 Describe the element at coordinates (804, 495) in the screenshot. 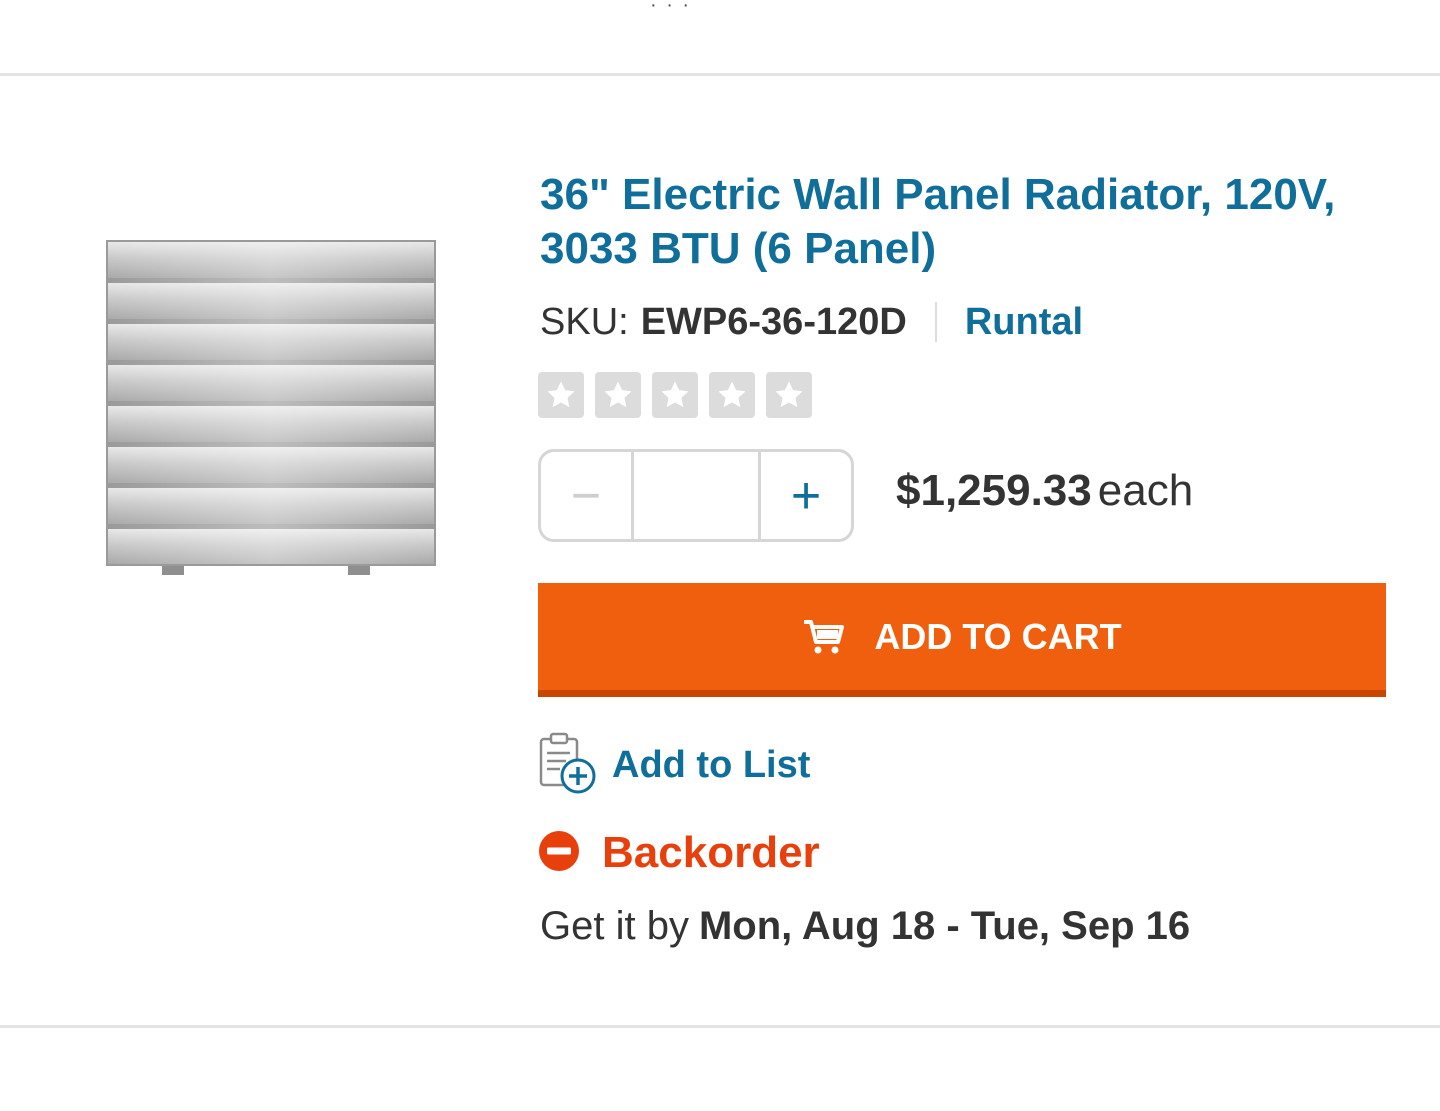

I see `quantity-increase-button: +` at that location.